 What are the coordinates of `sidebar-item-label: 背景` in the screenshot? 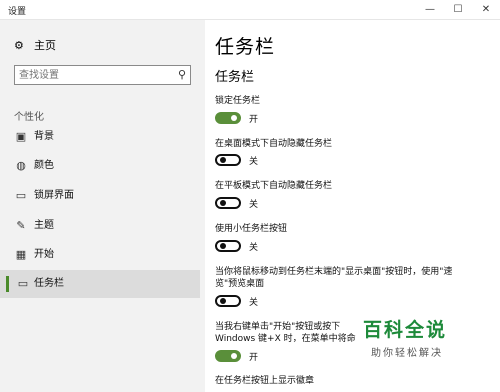 It's located at (44, 136).